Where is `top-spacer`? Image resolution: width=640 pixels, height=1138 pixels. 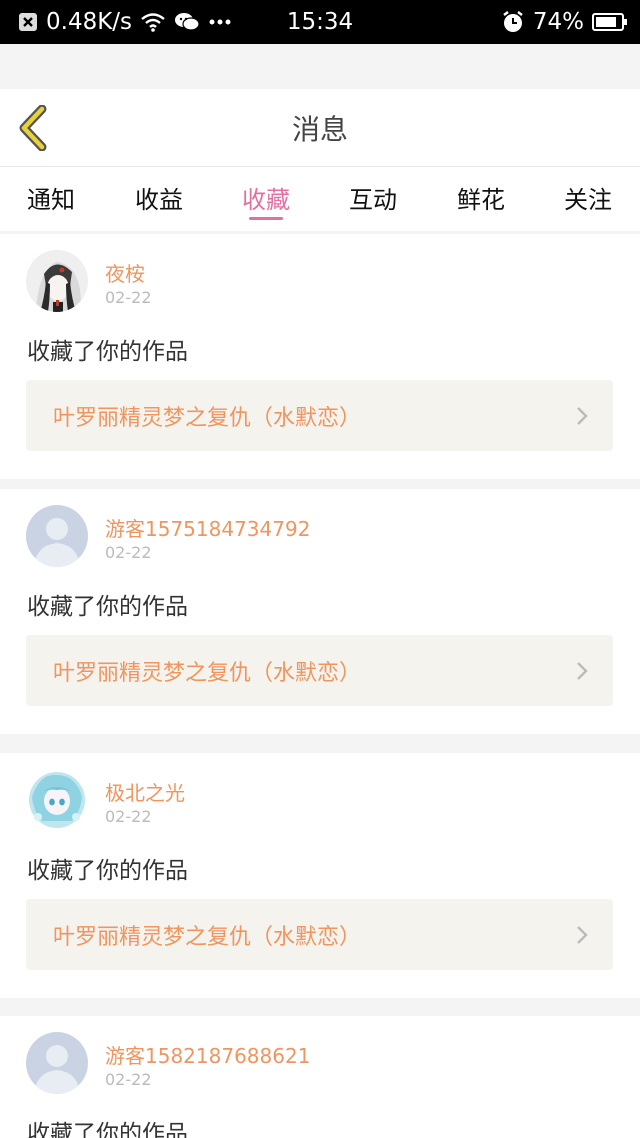
top-spacer is located at coordinates (320, 66).